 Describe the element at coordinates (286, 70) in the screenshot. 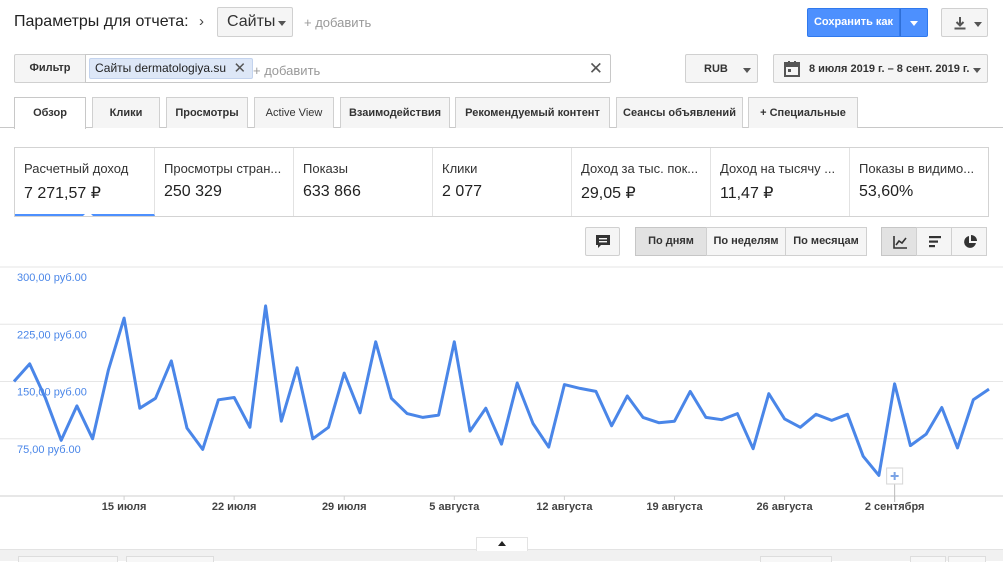

I see `filter-add-placeholder: + добавить` at that location.